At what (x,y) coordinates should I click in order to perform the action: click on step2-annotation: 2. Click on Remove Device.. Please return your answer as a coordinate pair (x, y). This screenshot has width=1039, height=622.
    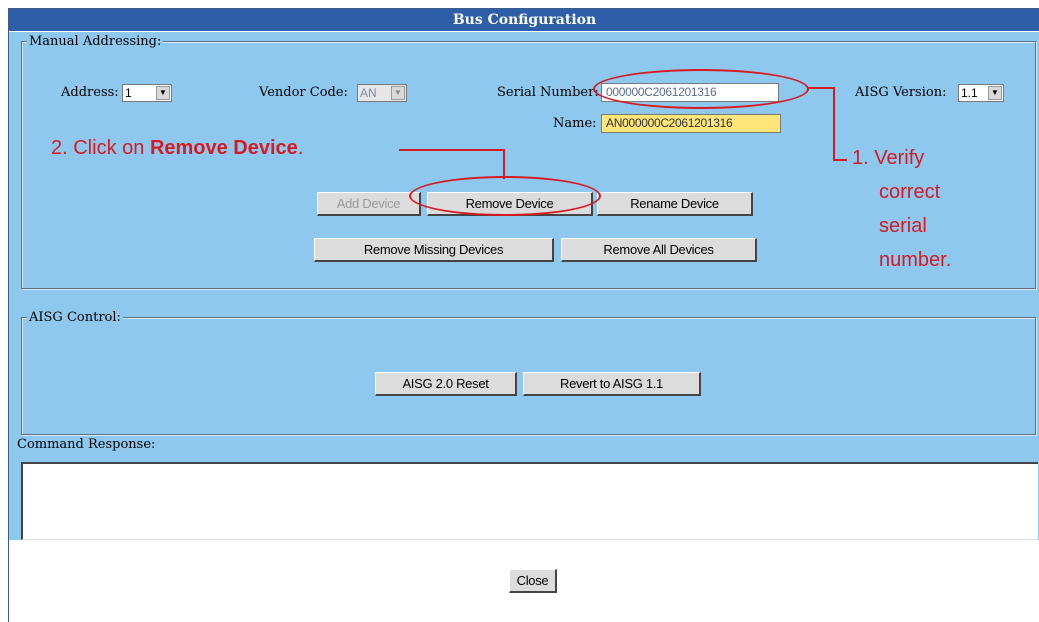
    Looking at the image, I should click on (177, 148).